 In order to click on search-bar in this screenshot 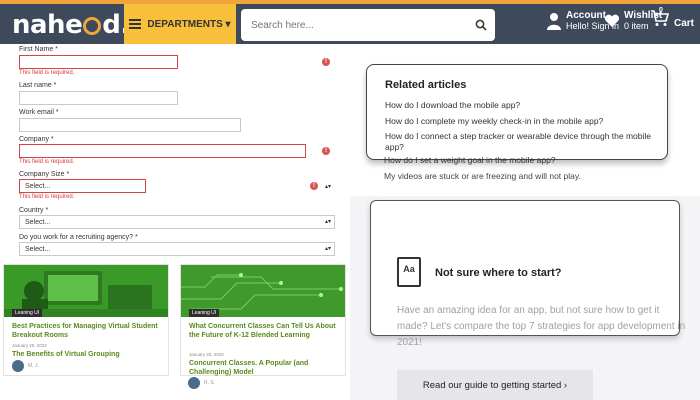, I will do `click(368, 25)`.